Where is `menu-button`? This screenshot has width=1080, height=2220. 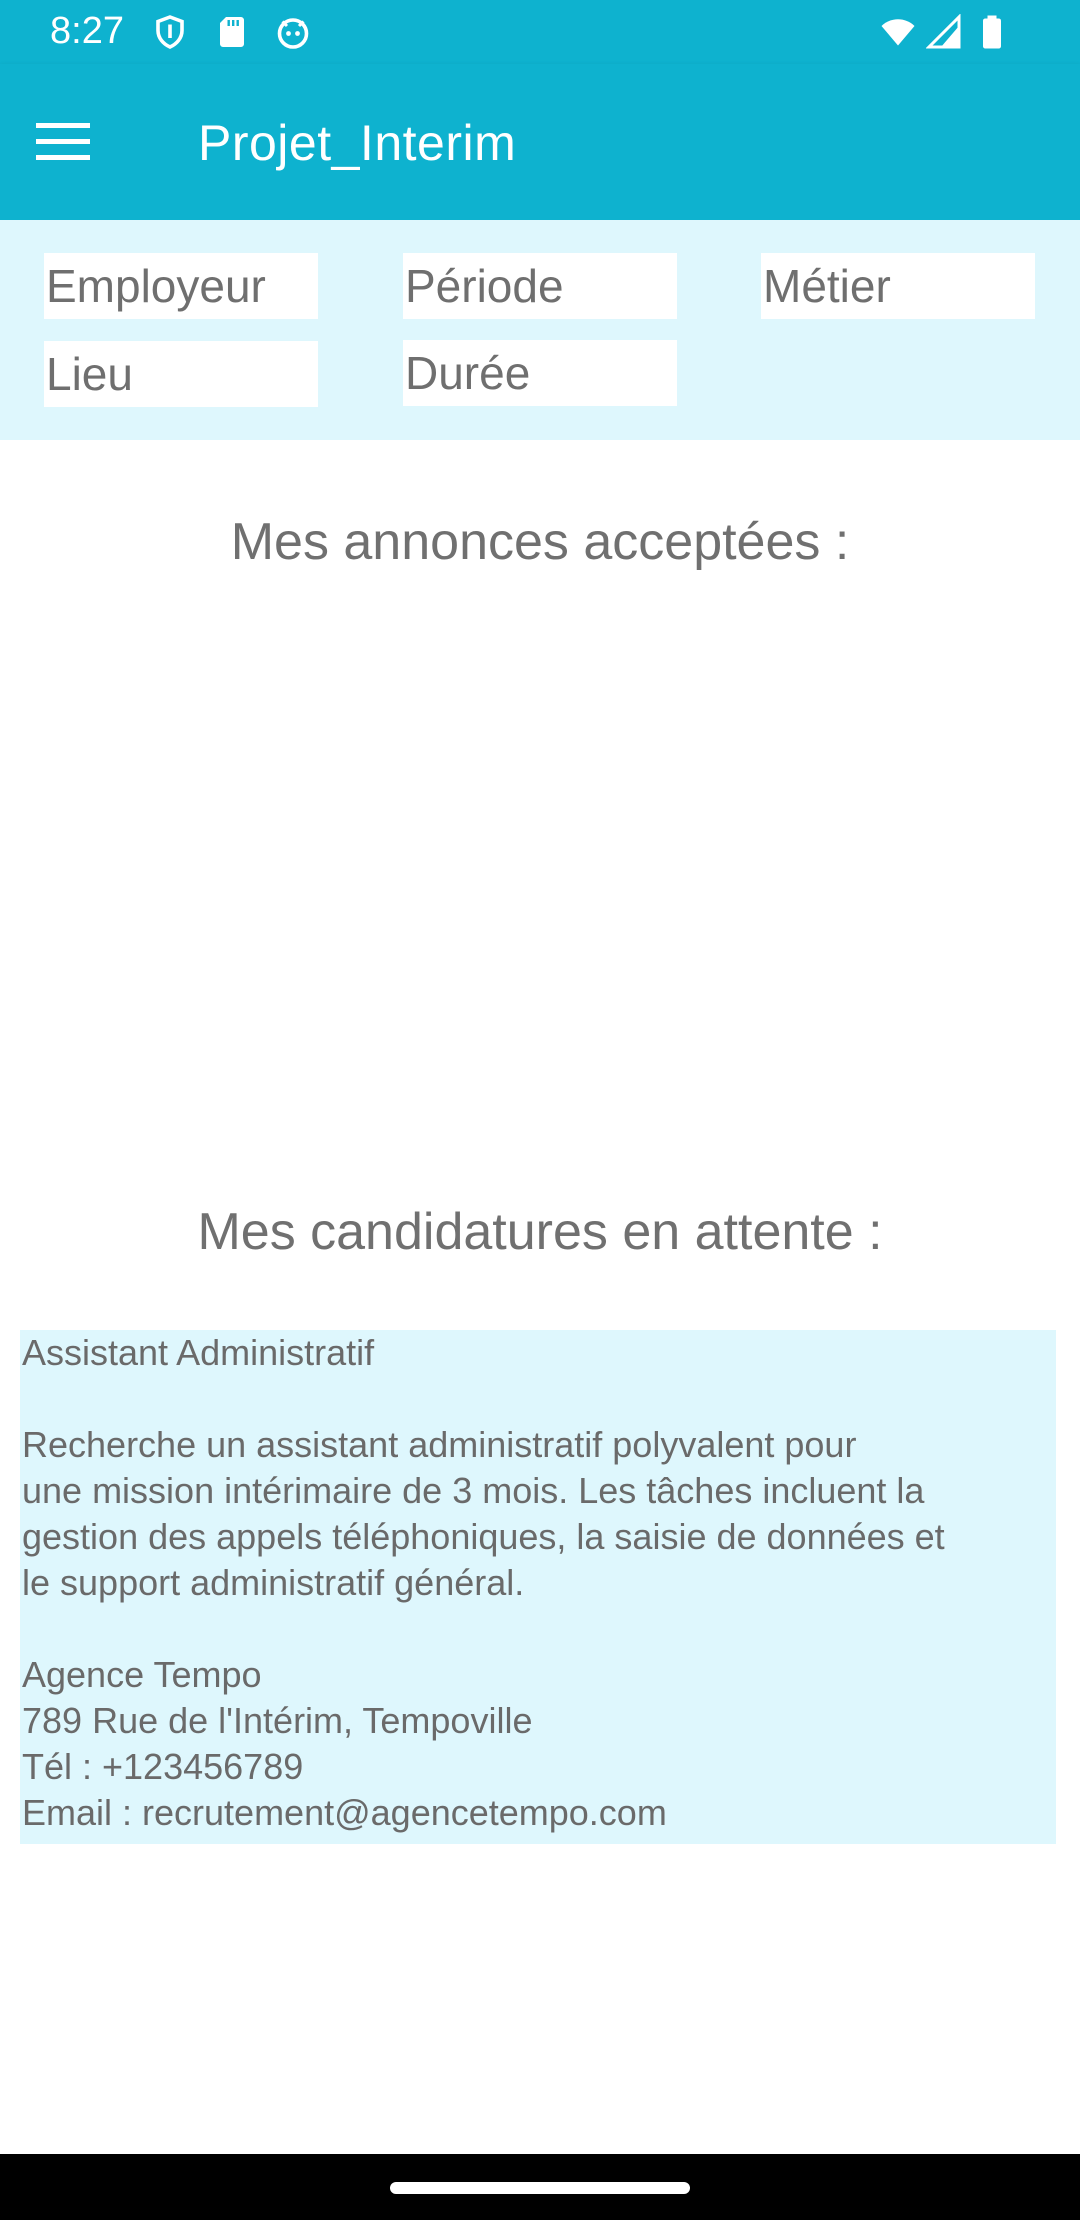 menu-button is located at coordinates (76, 142).